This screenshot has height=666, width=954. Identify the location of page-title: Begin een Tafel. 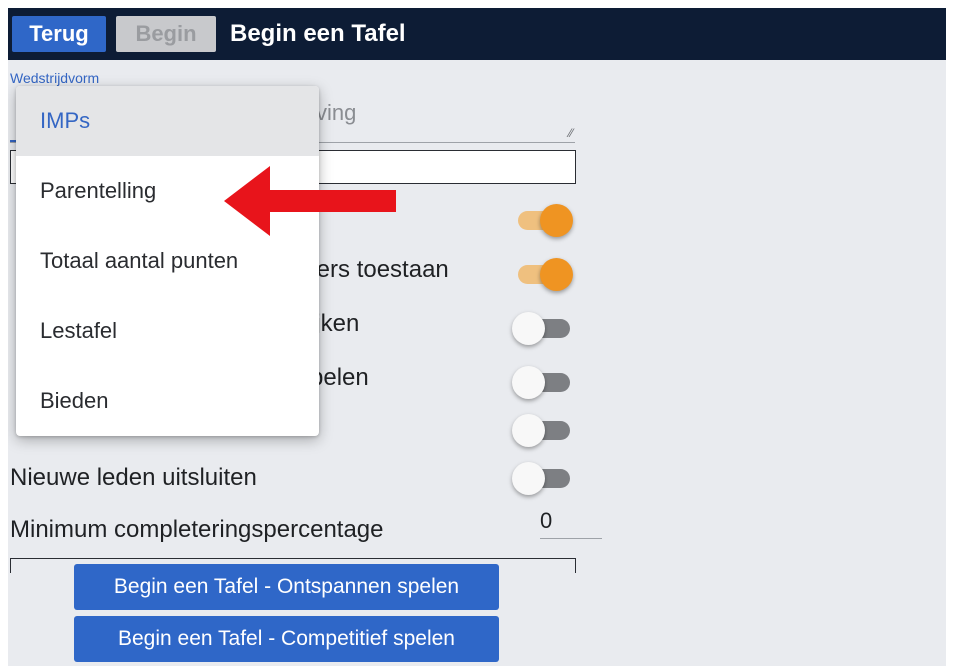
(318, 33).